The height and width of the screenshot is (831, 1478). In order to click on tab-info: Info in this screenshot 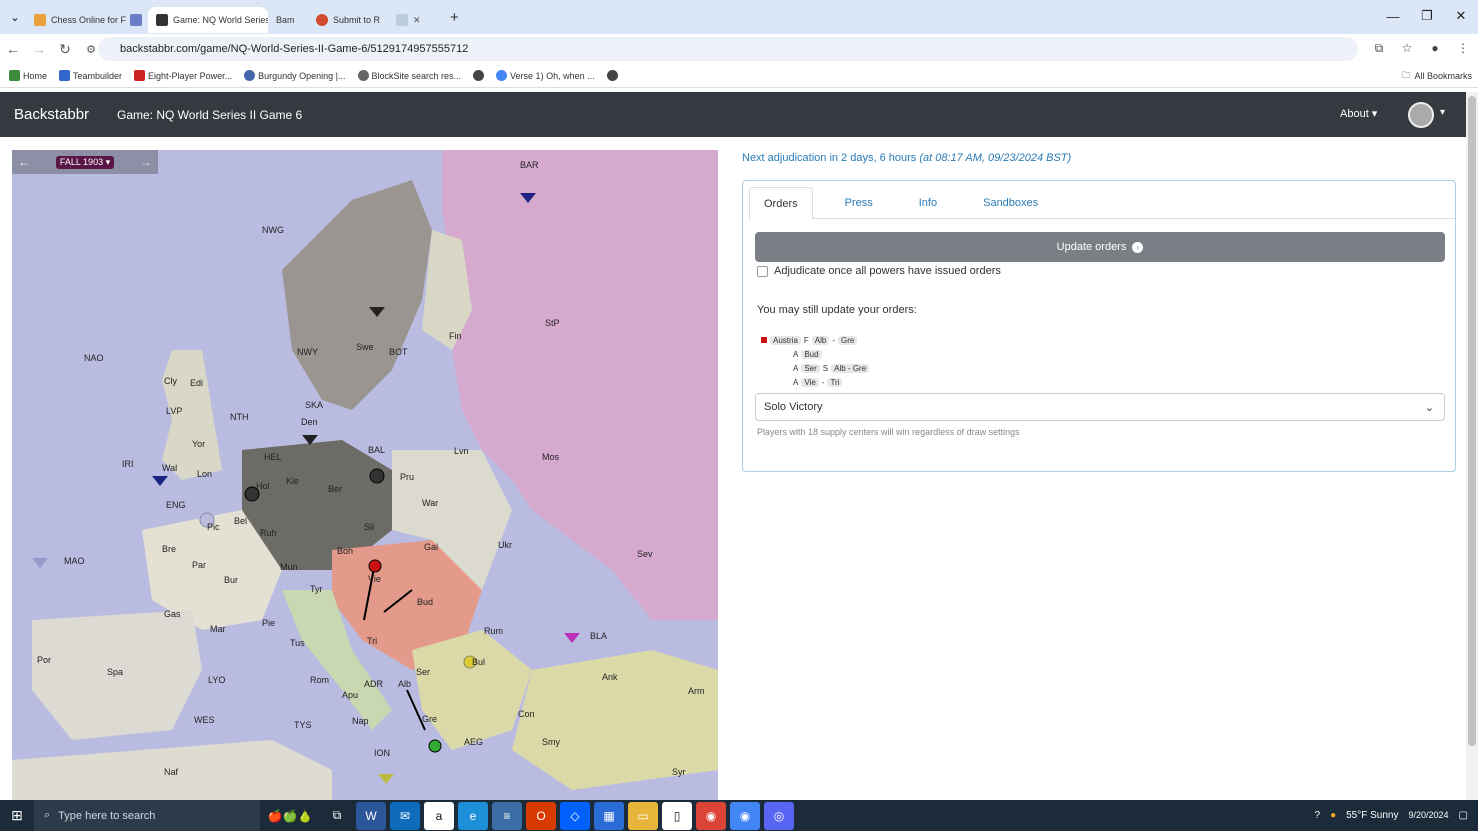, I will do `click(928, 202)`.